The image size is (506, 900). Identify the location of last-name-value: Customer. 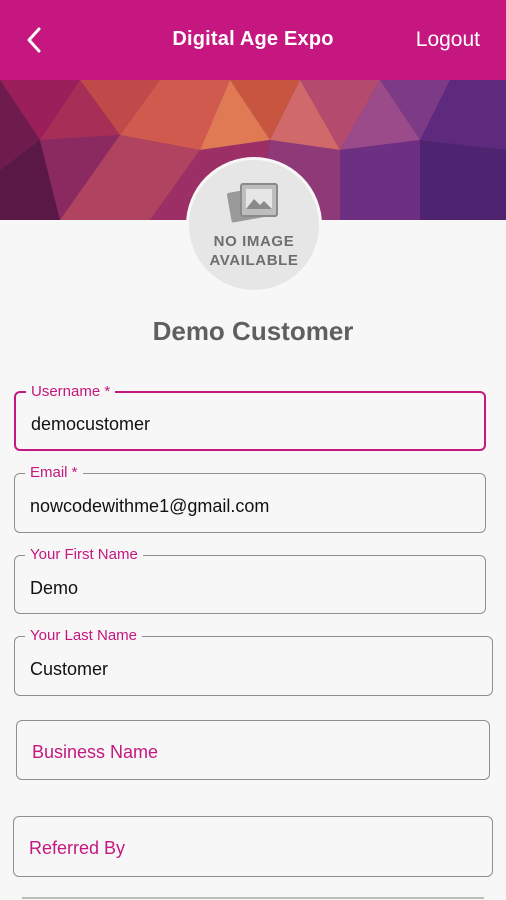
(69, 669).